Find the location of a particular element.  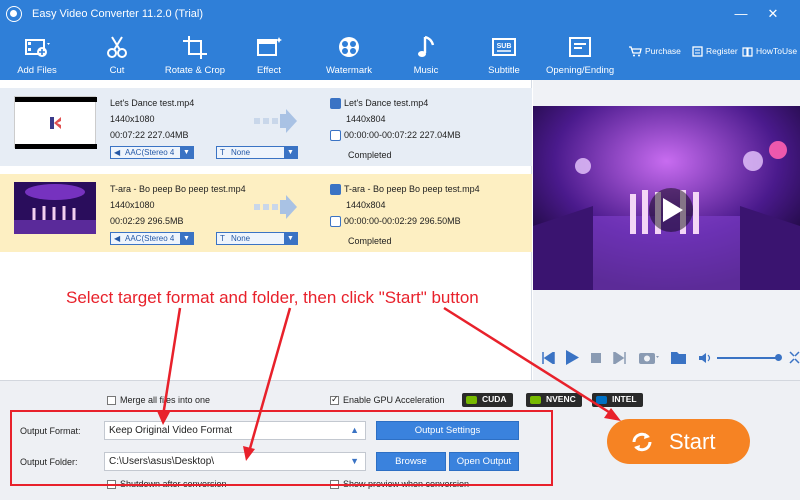

merge-files-checkbox: Merge all files into one is located at coordinates (158, 400).